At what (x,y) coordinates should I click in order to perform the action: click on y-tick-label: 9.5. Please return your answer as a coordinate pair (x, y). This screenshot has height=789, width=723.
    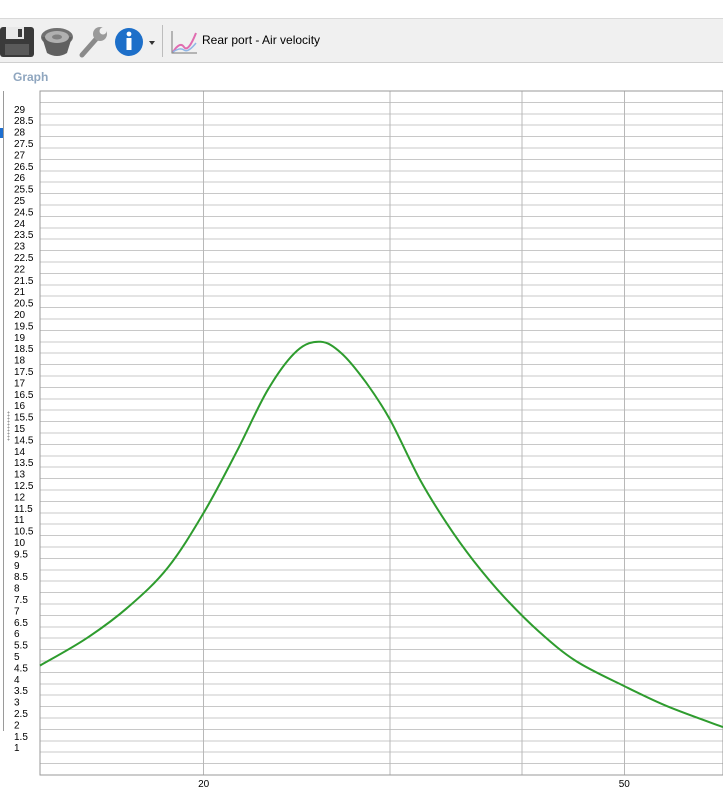
    Looking at the image, I should click on (21, 554).